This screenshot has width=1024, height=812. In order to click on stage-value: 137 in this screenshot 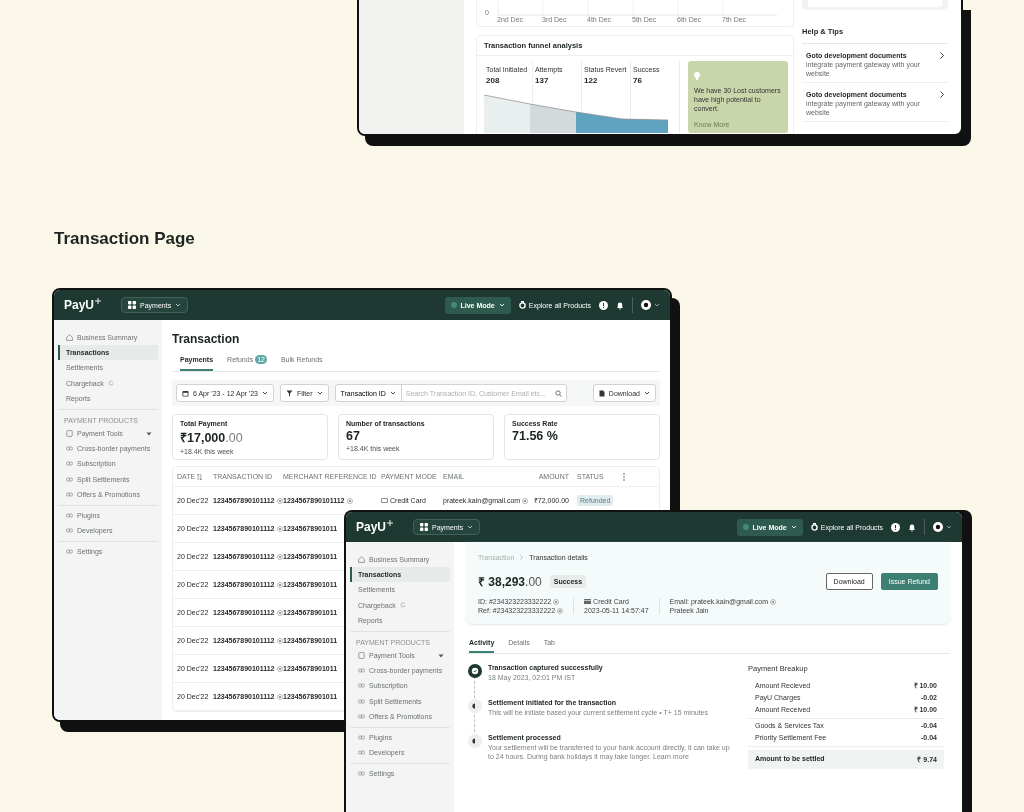, I will do `click(542, 80)`.